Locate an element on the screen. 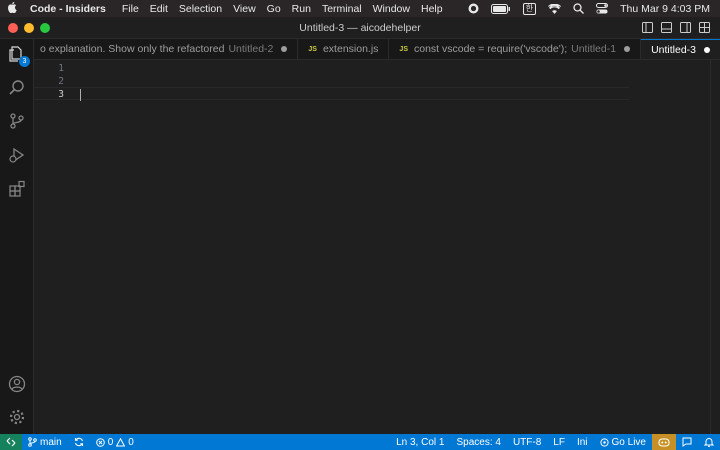 The width and height of the screenshot is (720, 450). encoding: UTF-8 is located at coordinates (527, 442).